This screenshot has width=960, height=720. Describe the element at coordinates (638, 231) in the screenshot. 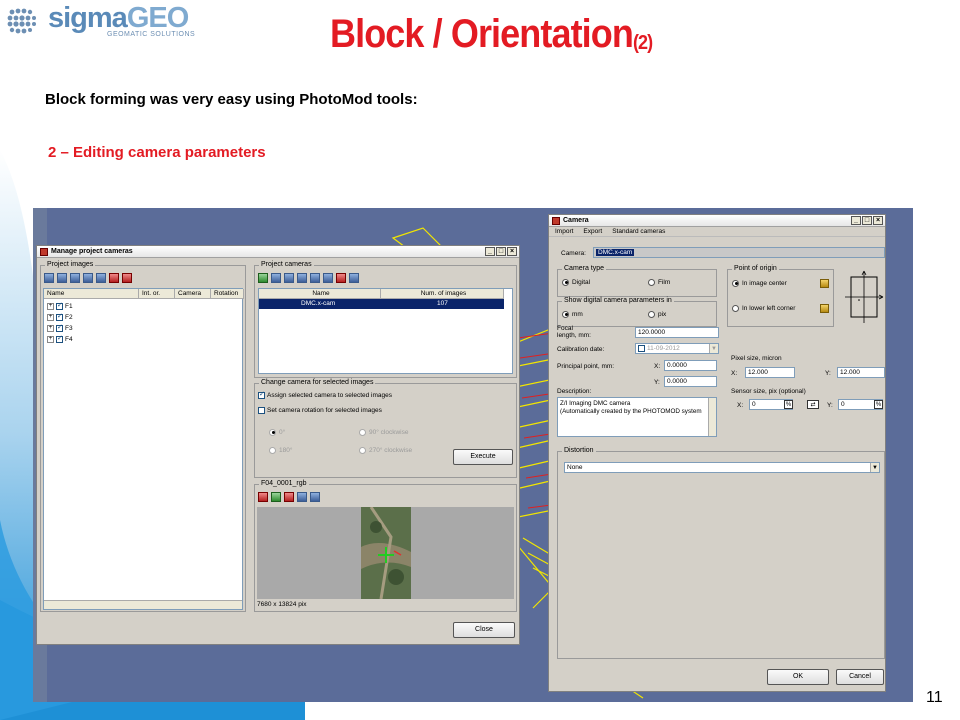

I see `menu-standard-cameras: Standard cameras` at that location.